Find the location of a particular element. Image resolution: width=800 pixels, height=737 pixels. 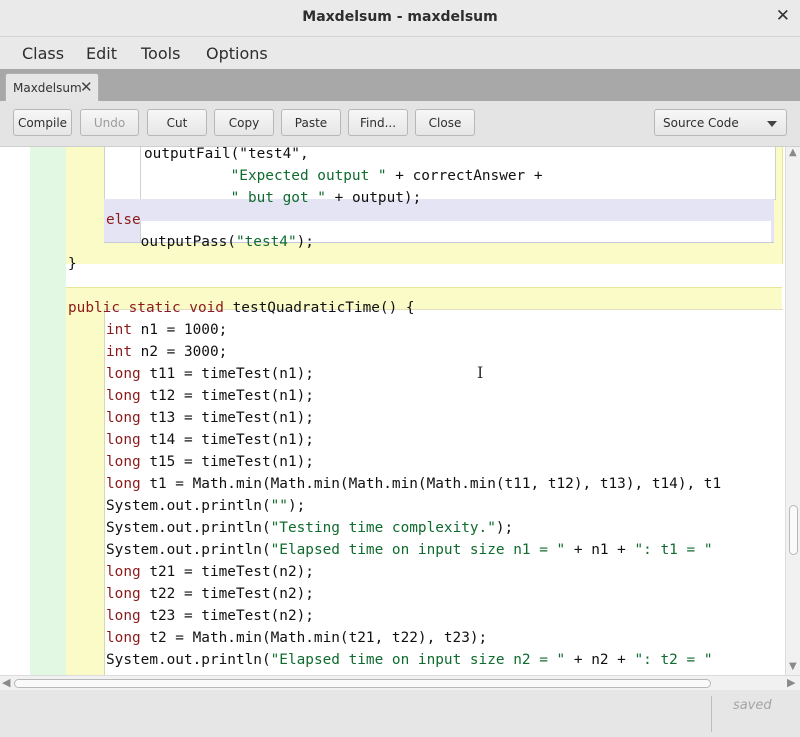

code-token: + n1 + is located at coordinates (600, 550).